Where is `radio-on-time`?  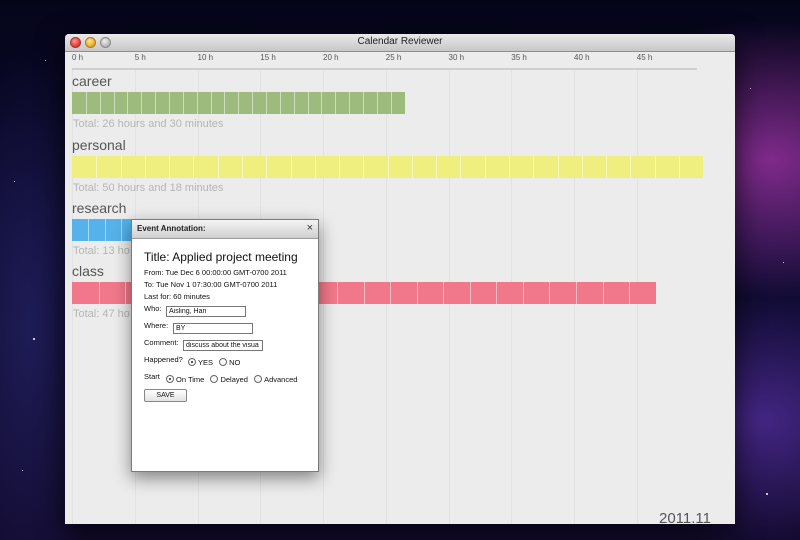 radio-on-time is located at coordinates (170, 379).